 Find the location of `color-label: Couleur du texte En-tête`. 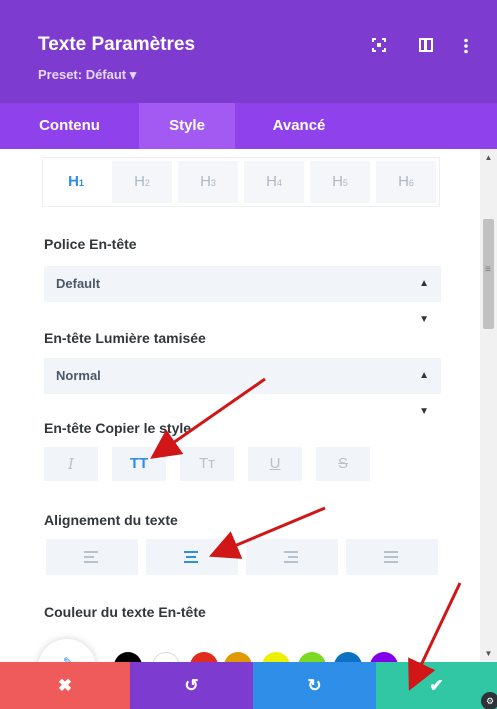

color-label: Couleur du texte En-tête is located at coordinates (125, 612).